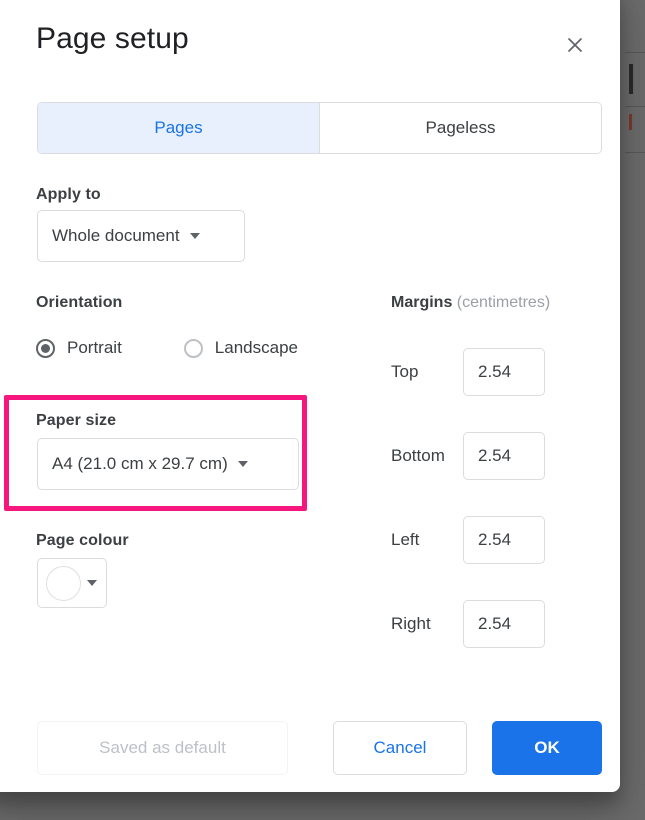 The width and height of the screenshot is (645, 820). I want to click on ok-label: OK, so click(547, 747).